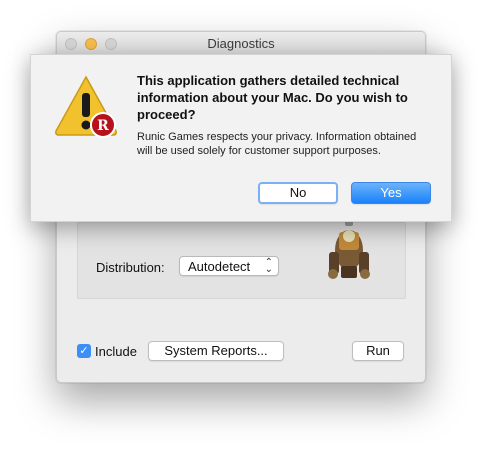 The image size is (480, 461). I want to click on updown-arrows-icon: ⌃ ⌄, so click(268, 266).